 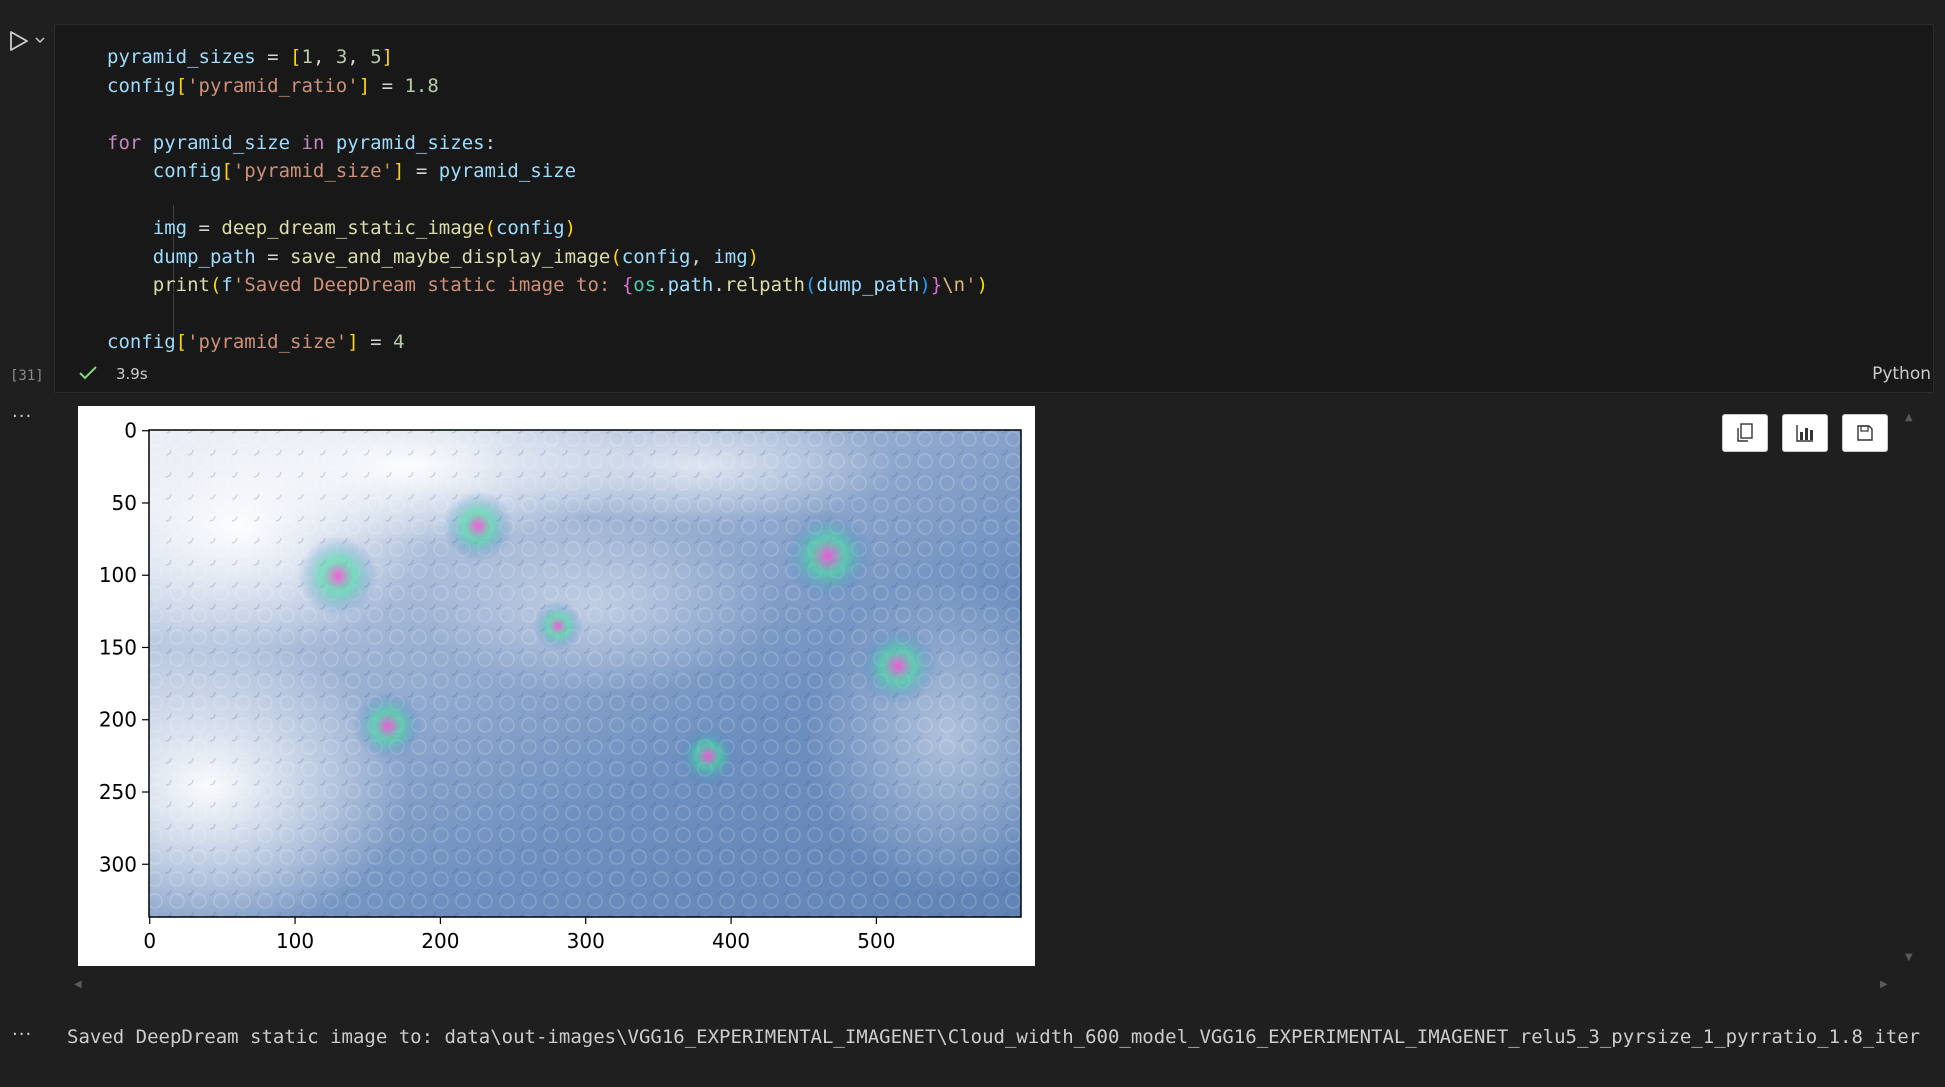 I want to click on save-output-button, so click(x=1865, y=433).